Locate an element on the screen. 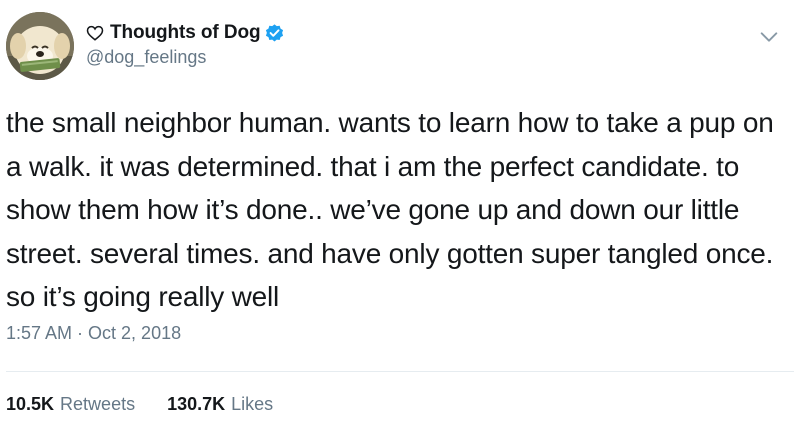  dog-avatar-image is located at coordinates (40, 46).